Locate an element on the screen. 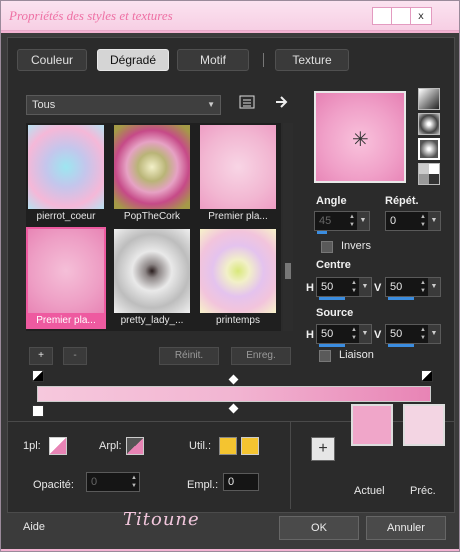 The height and width of the screenshot is (552, 460). repeat-input: 0 ▲ ▼ ▼ is located at coordinates (413, 221).